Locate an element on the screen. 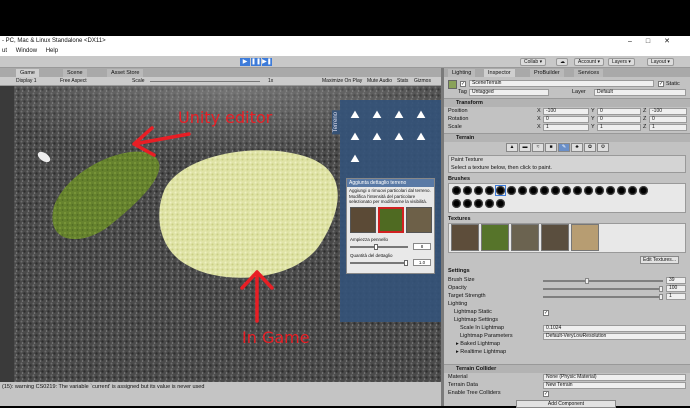  scale-x-field: 1 is located at coordinates (566, 127).